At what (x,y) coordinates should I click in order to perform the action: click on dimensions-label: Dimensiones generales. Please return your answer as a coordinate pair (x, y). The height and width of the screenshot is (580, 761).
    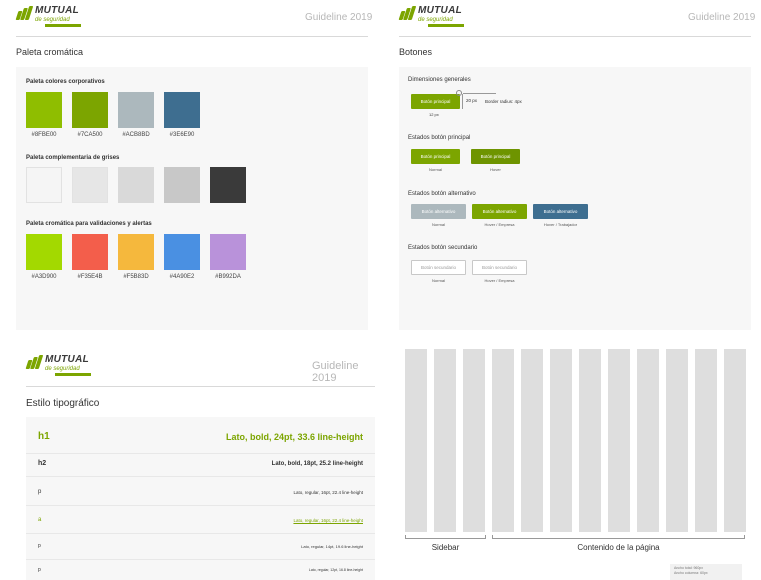
    Looking at the image, I should click on (439, 80).